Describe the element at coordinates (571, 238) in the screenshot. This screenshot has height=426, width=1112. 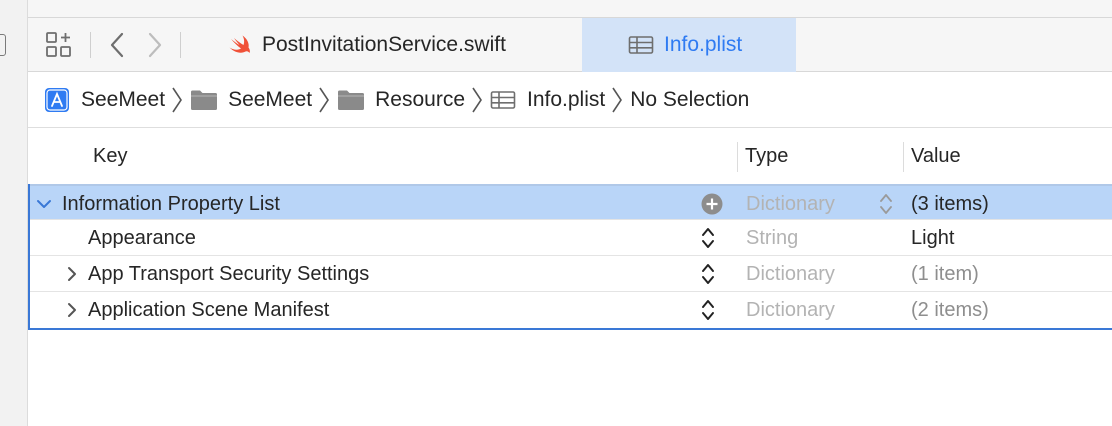
I see `table-row: Appearance String Light` at that location.